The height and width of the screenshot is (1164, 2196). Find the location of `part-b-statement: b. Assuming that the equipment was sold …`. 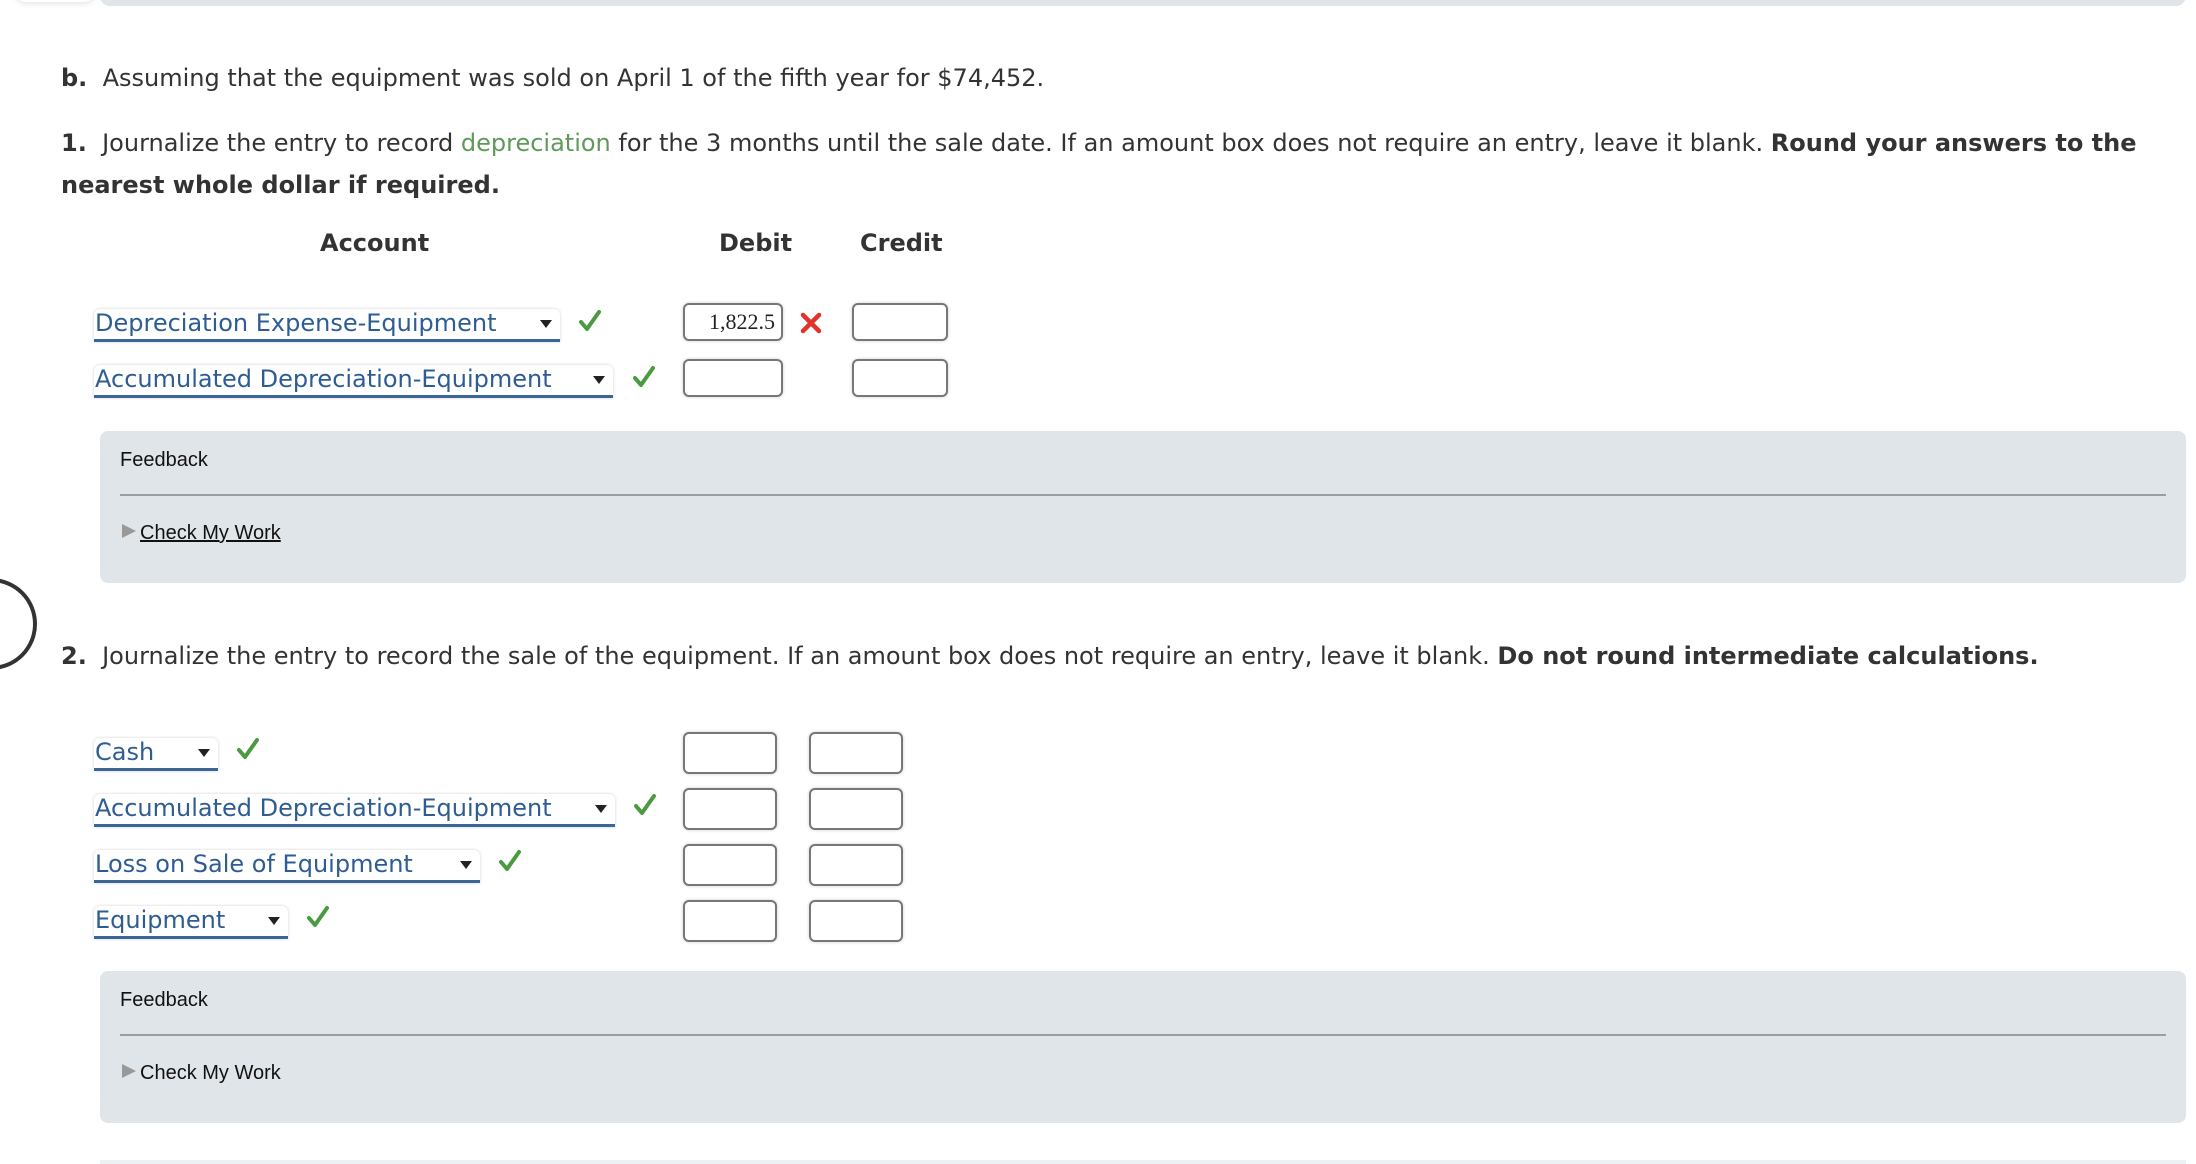

part-b-statement: b. Assuming that the equipment was sold … is located at coordinates (552, 78).